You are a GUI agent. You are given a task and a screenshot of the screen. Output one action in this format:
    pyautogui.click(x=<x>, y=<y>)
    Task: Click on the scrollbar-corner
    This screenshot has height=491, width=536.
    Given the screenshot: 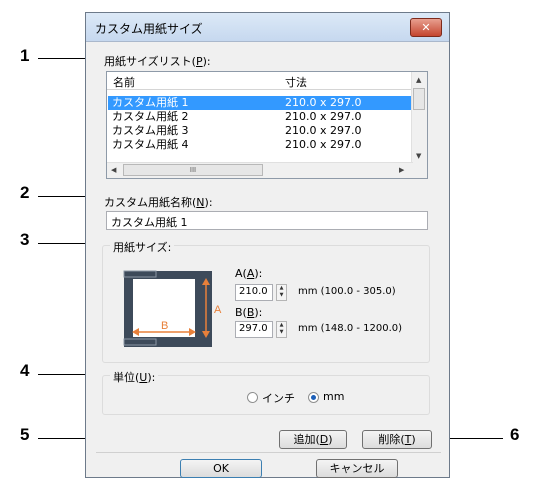 What is the action you would take?
    pyautogui.click(x=419, y=170)
    